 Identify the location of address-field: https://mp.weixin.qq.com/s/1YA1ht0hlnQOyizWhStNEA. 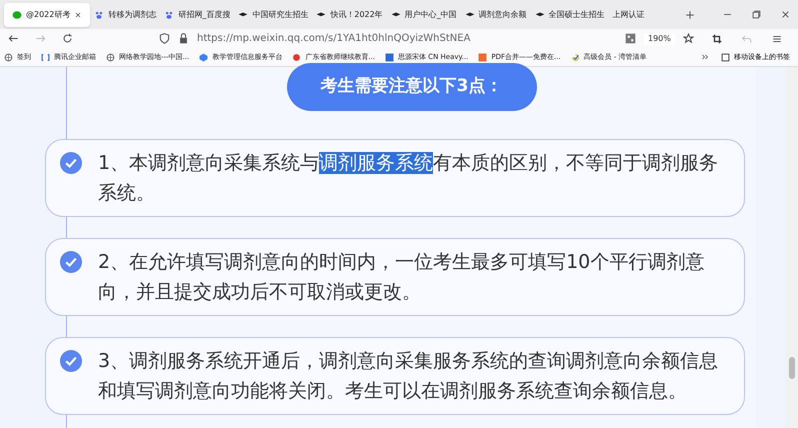
(407, 38).